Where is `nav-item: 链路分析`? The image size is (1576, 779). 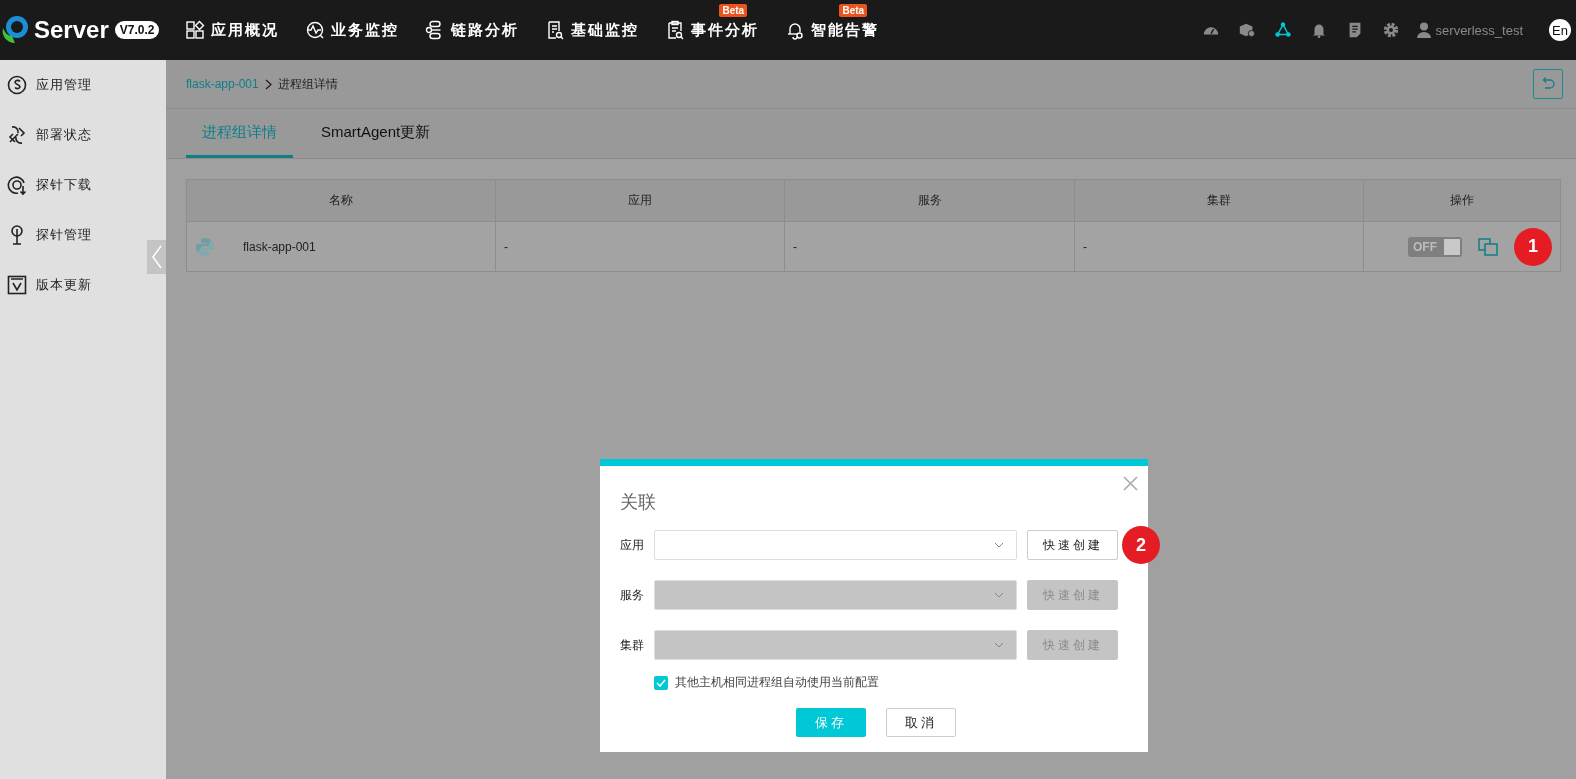
nav-item: 链路分析 is located at coordinates (485, 30).